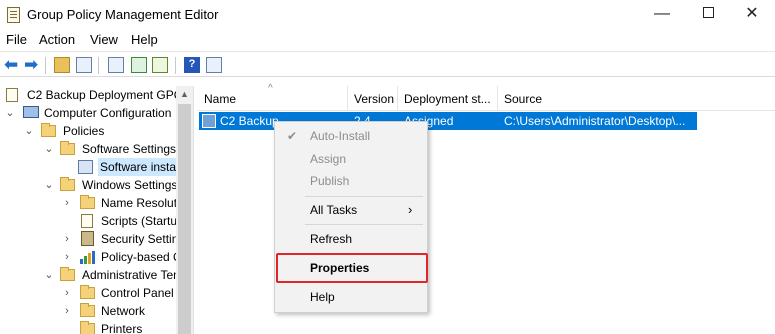 This screenshot has height=334, width=775. Describe the element at coordinates (84, 131) in the screenshot. I see `tree-label: Policies` at that location.